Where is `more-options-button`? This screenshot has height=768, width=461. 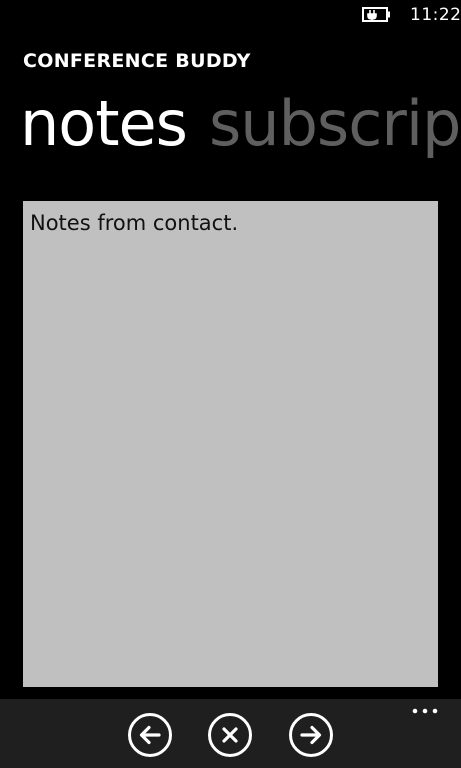 more-options-button is located at coordinates (425, 710).